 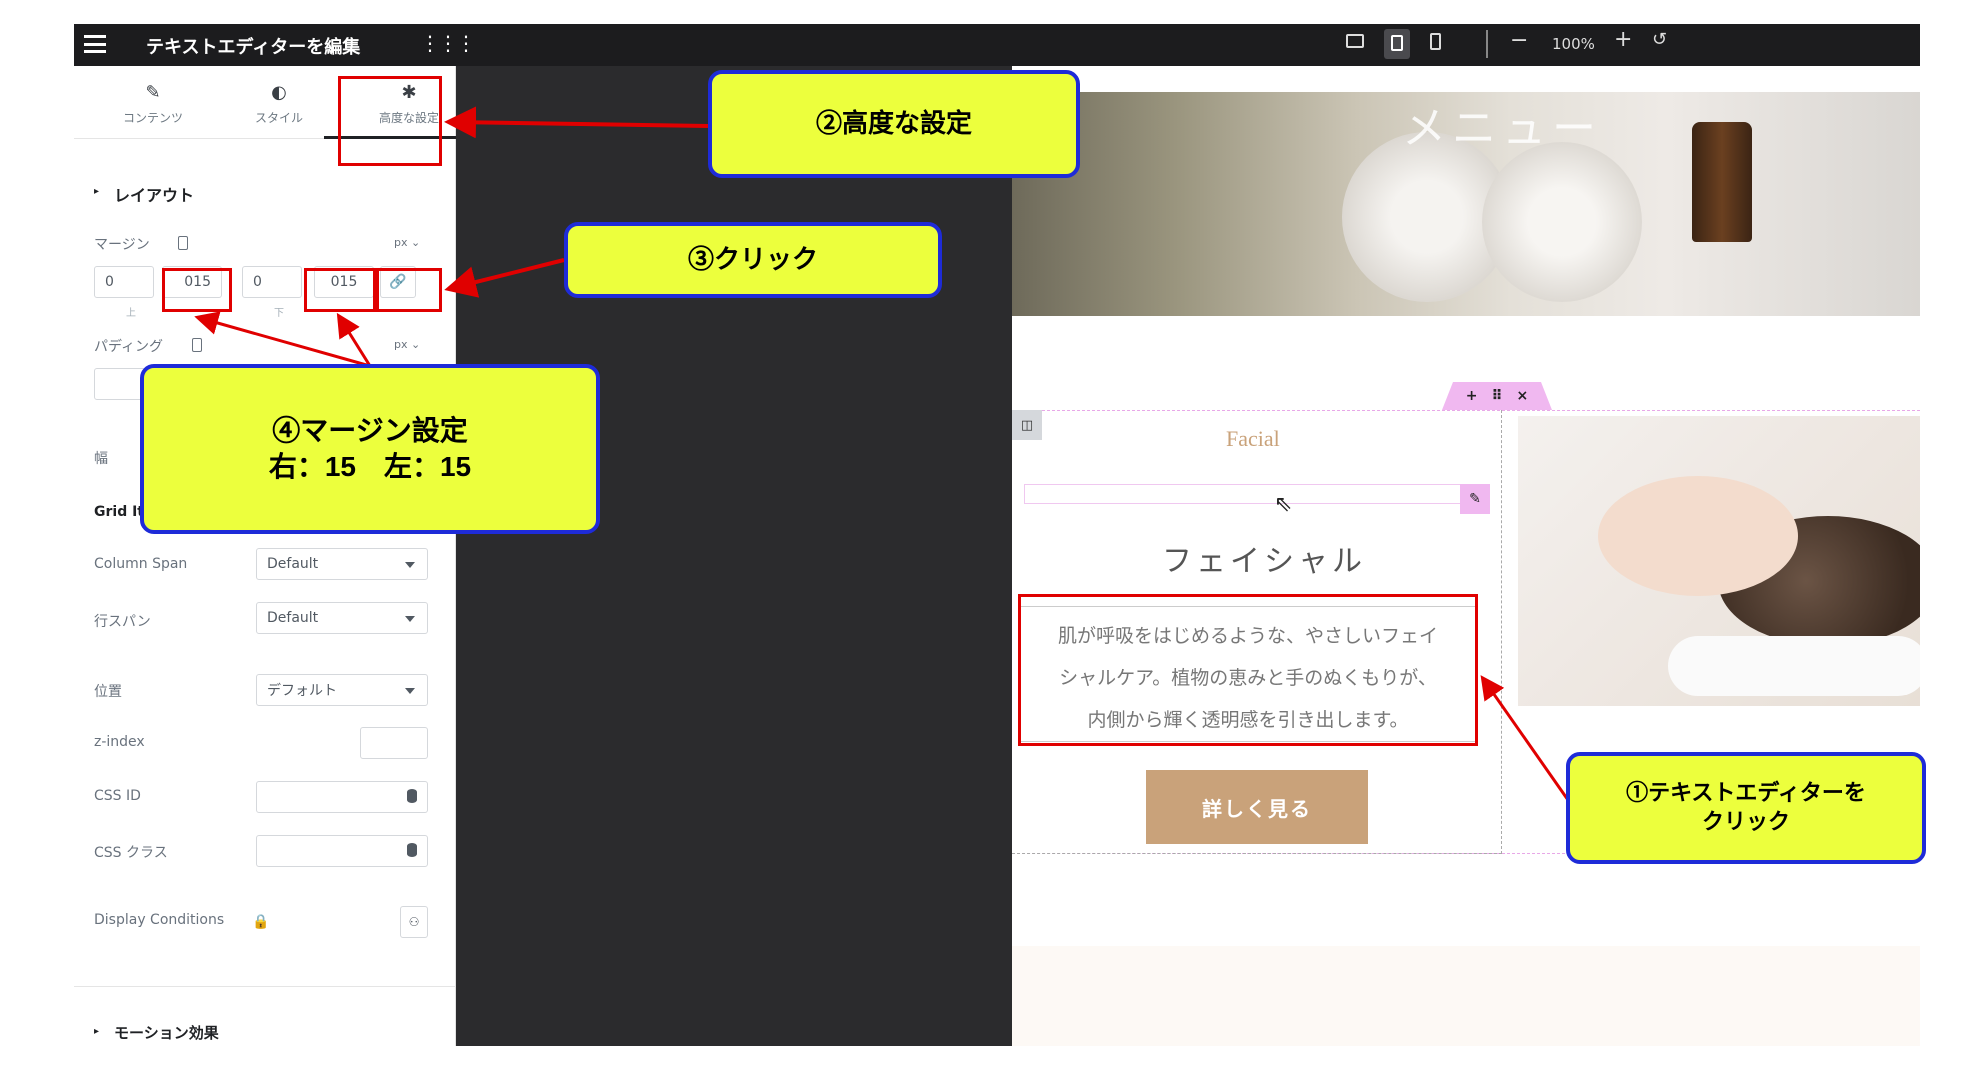 I want to click on arrow-to-link-button, so click(x=504, y=278).